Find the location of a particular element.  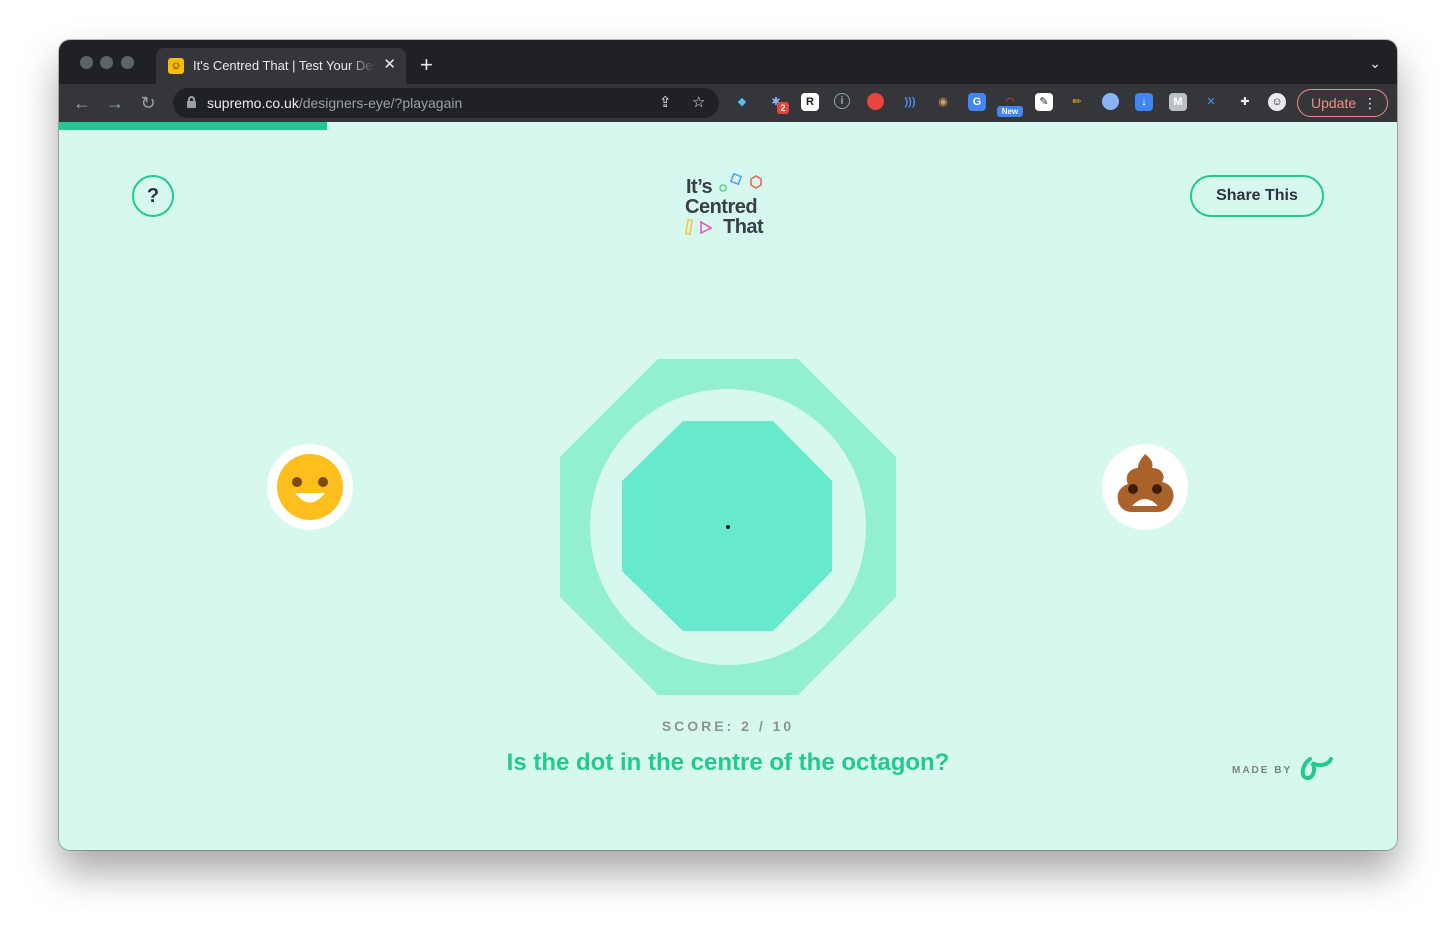

made-by-label: MADE BY is located at coordinates (1262, 770).